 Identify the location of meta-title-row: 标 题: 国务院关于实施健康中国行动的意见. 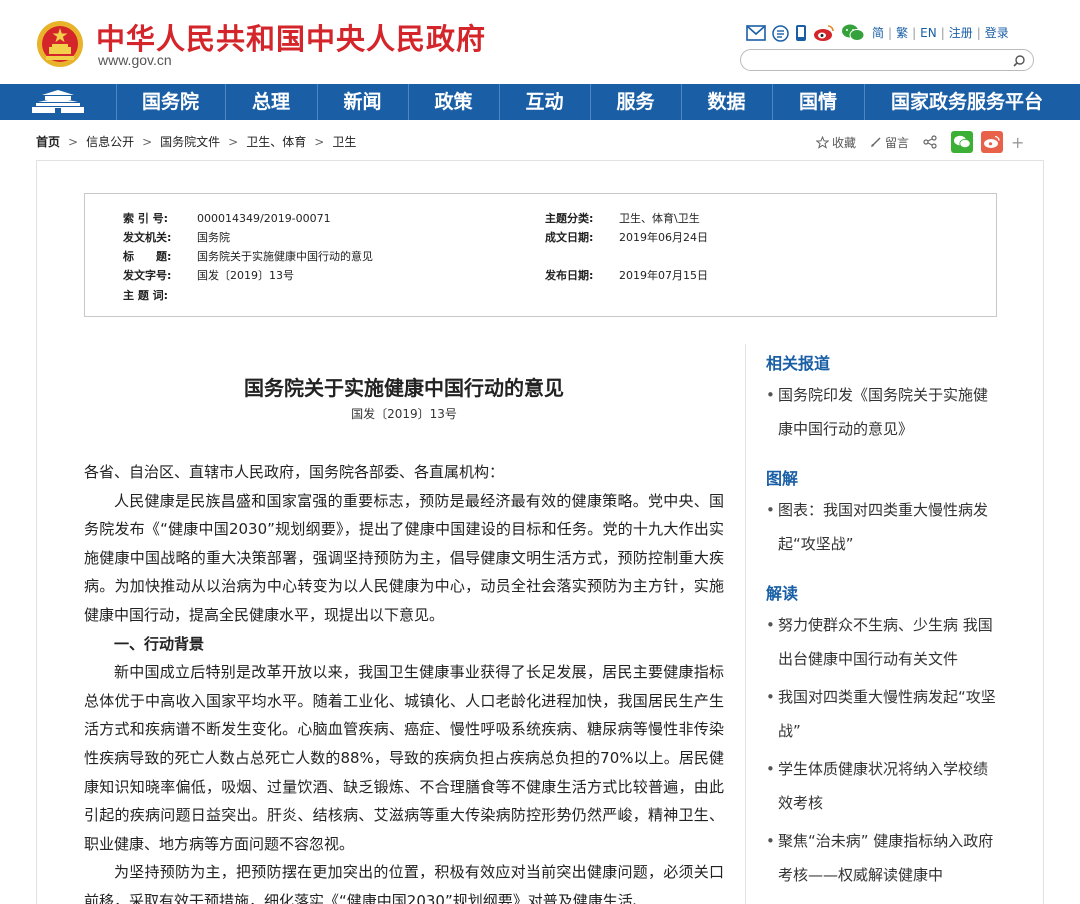
(248, 256).